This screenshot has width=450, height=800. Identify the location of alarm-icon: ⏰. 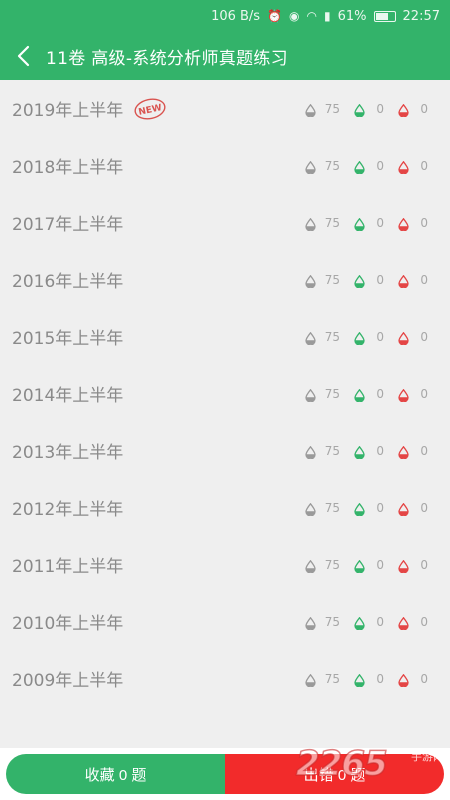
(275, 16).